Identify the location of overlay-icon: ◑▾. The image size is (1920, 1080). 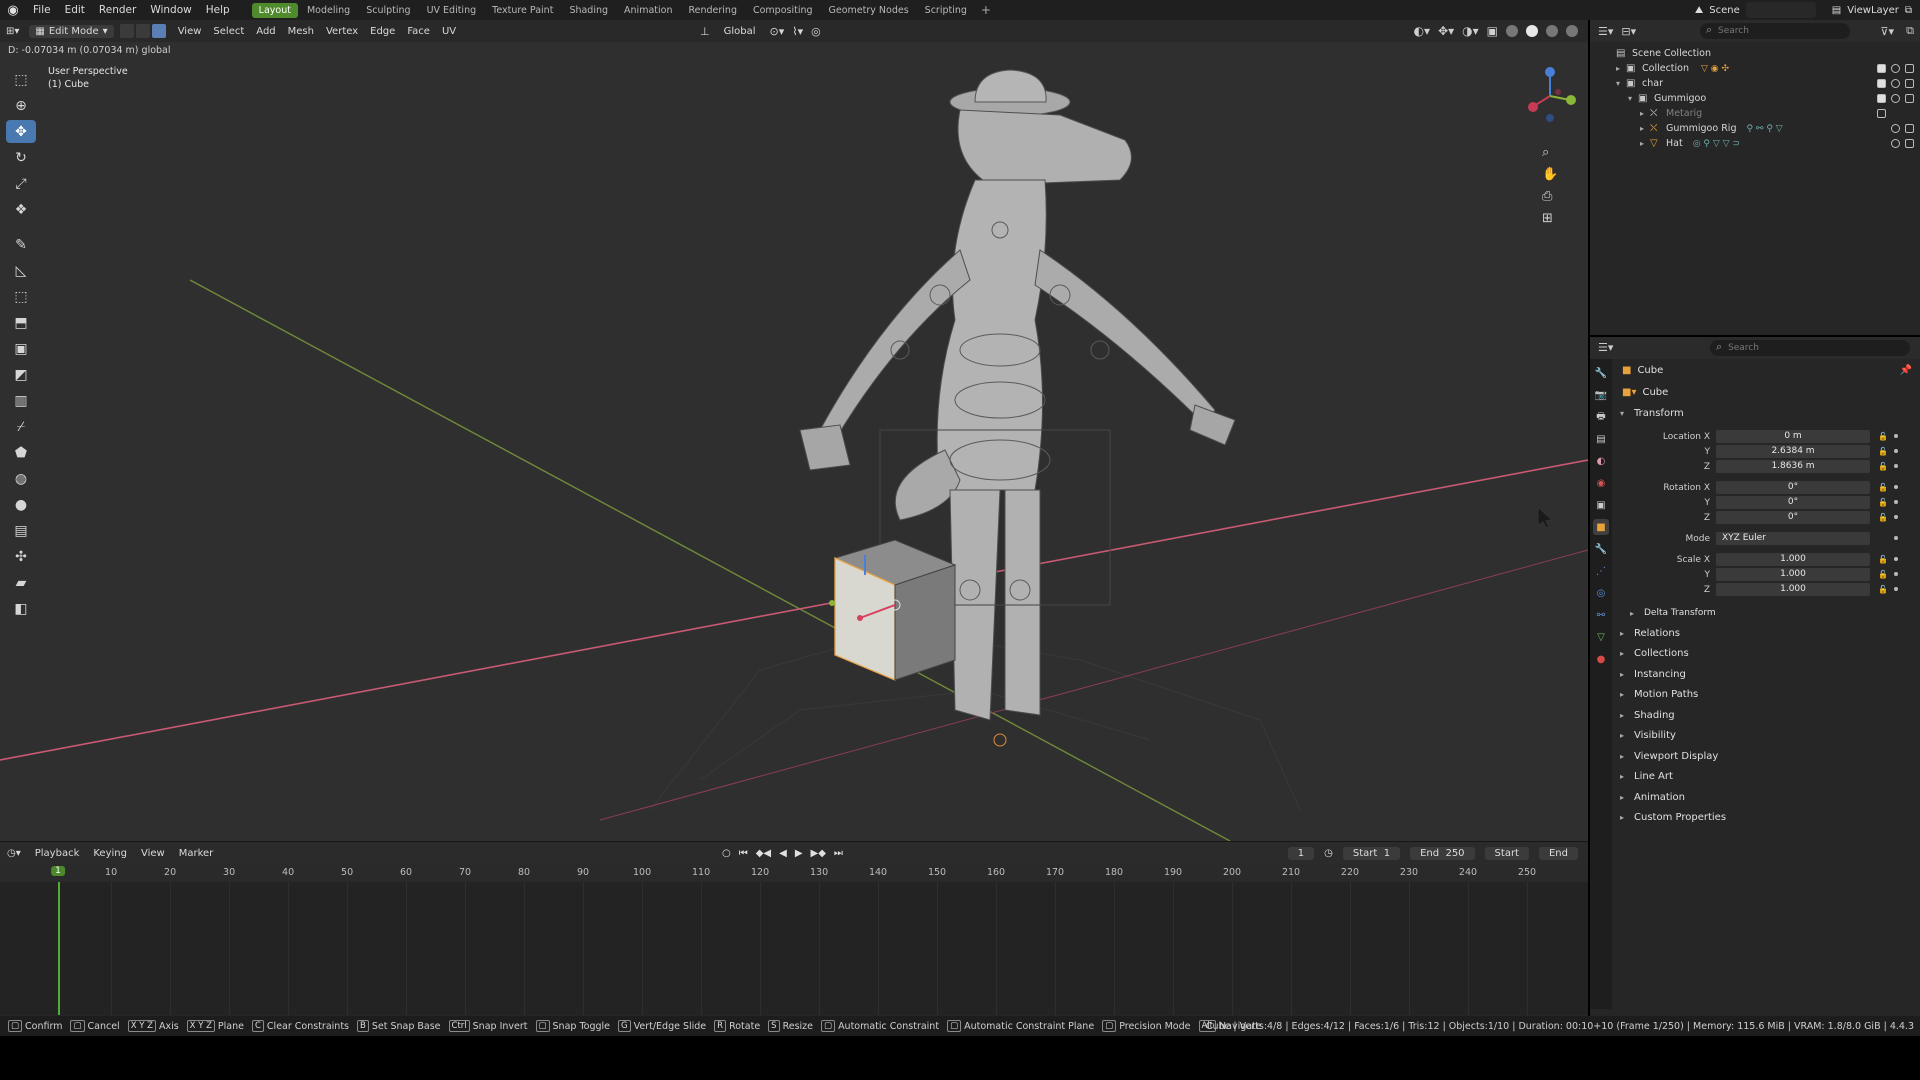
(1470, 31).